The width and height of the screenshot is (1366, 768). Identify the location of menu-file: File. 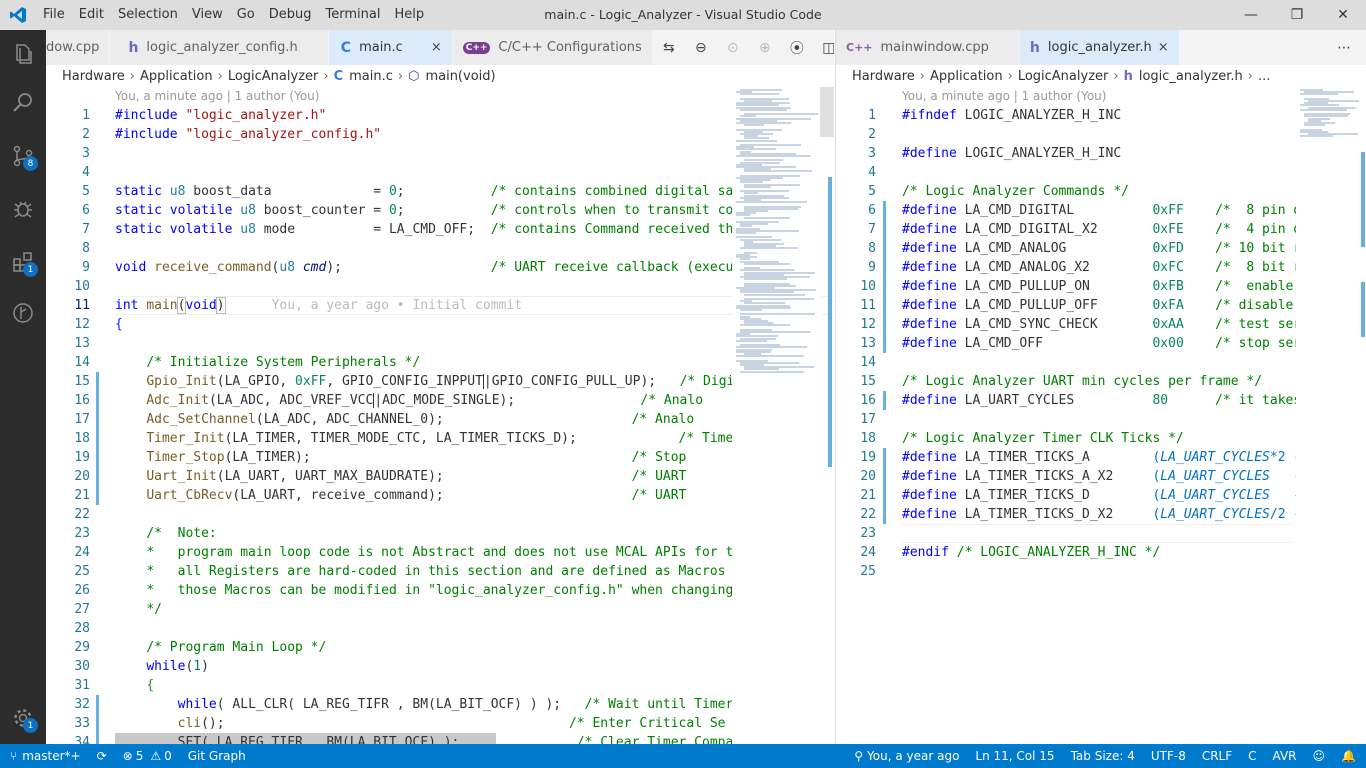
(54, 15).